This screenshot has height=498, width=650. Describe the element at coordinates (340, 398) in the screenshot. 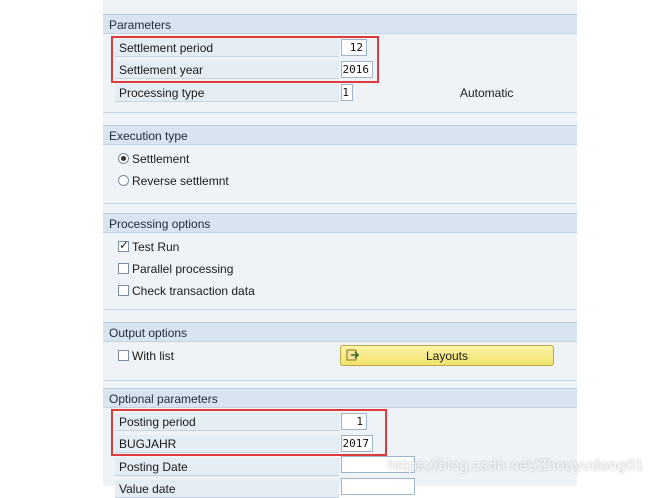

I see `optional-parameters-header: Optional parameters` at that location.